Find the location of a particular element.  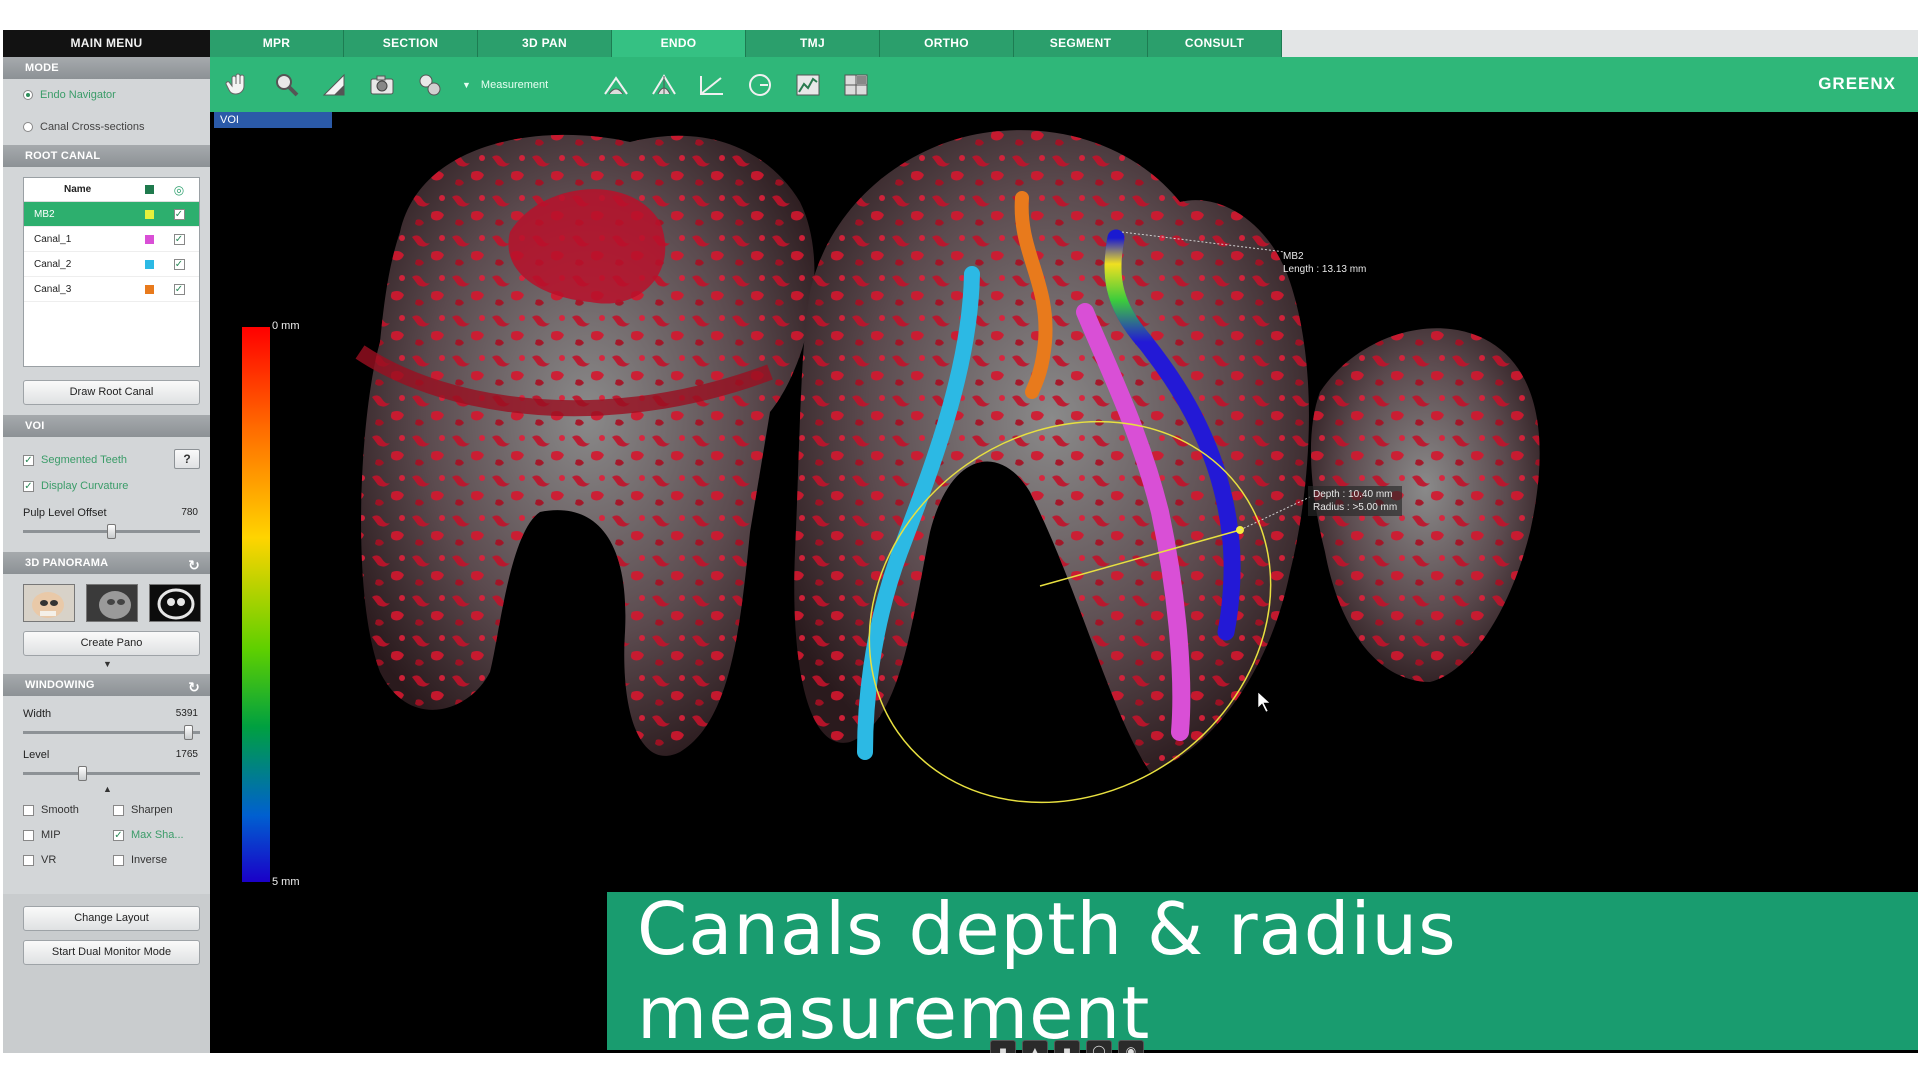

colorbar-bottom-label: 5 mm is located at coordinates (286, 882).